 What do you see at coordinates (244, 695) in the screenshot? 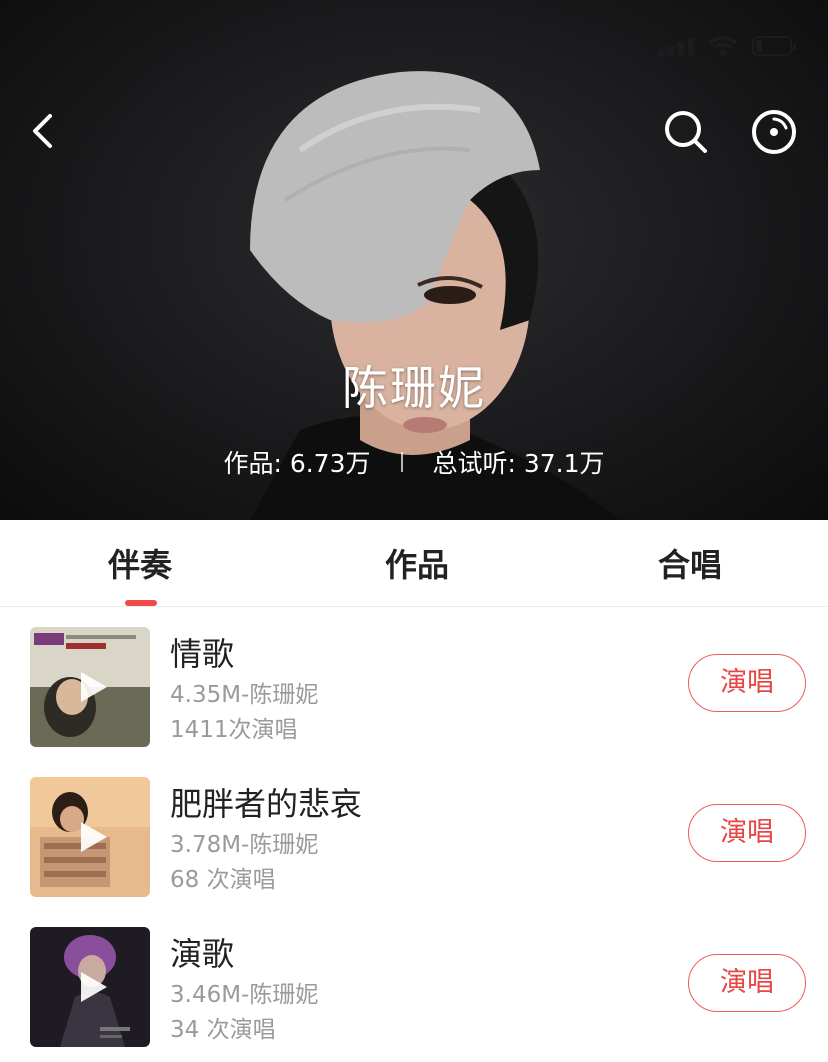
I see `song-meta: 4.35M-陈珊妮` at bounding box center [244, 695].